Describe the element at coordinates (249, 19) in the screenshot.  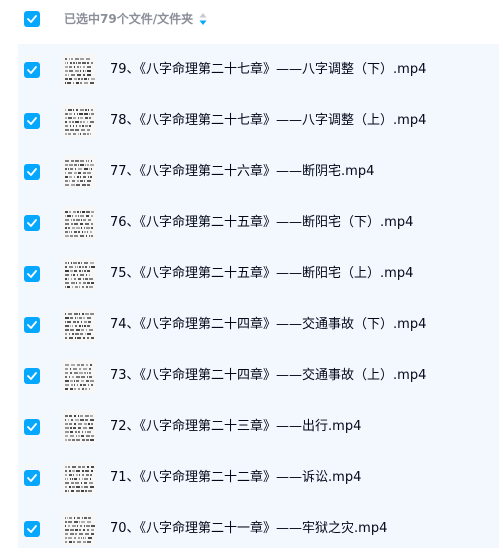
I see `selection-header: 已选中79个文件/文件夹` at that location.